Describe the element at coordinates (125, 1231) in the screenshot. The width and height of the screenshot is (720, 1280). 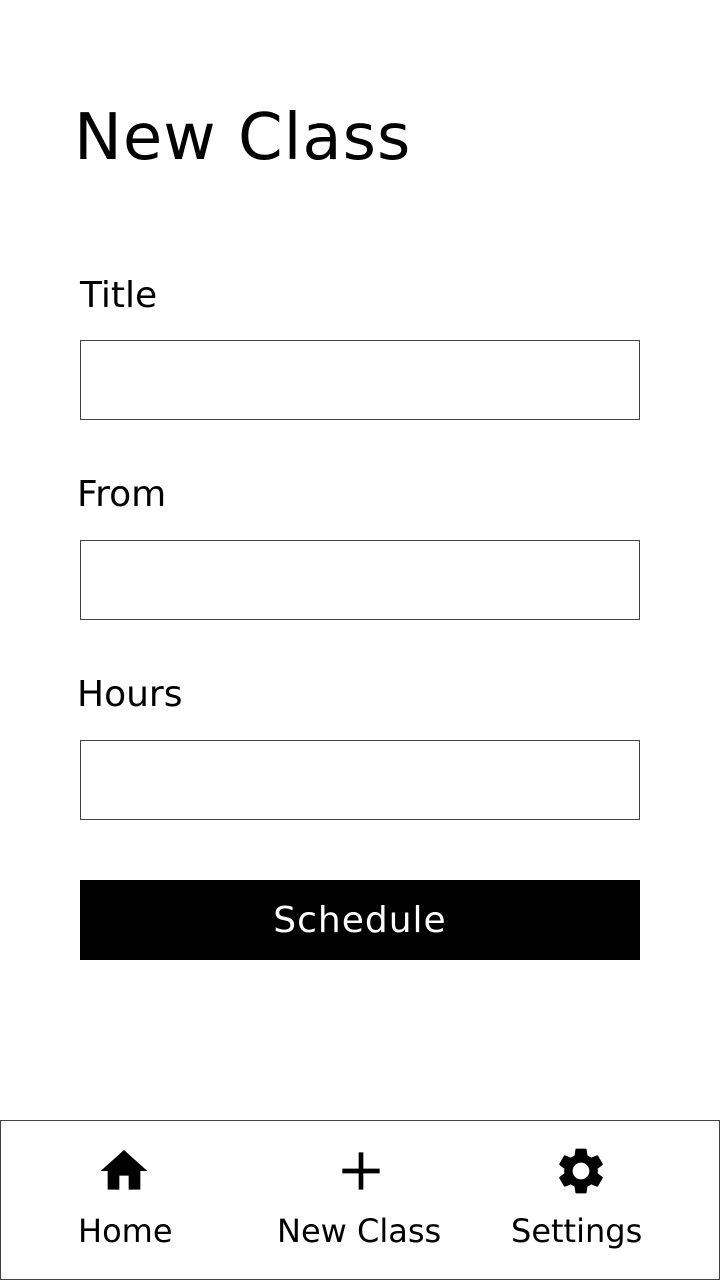
I see `nav-label-home: Home` at that location.